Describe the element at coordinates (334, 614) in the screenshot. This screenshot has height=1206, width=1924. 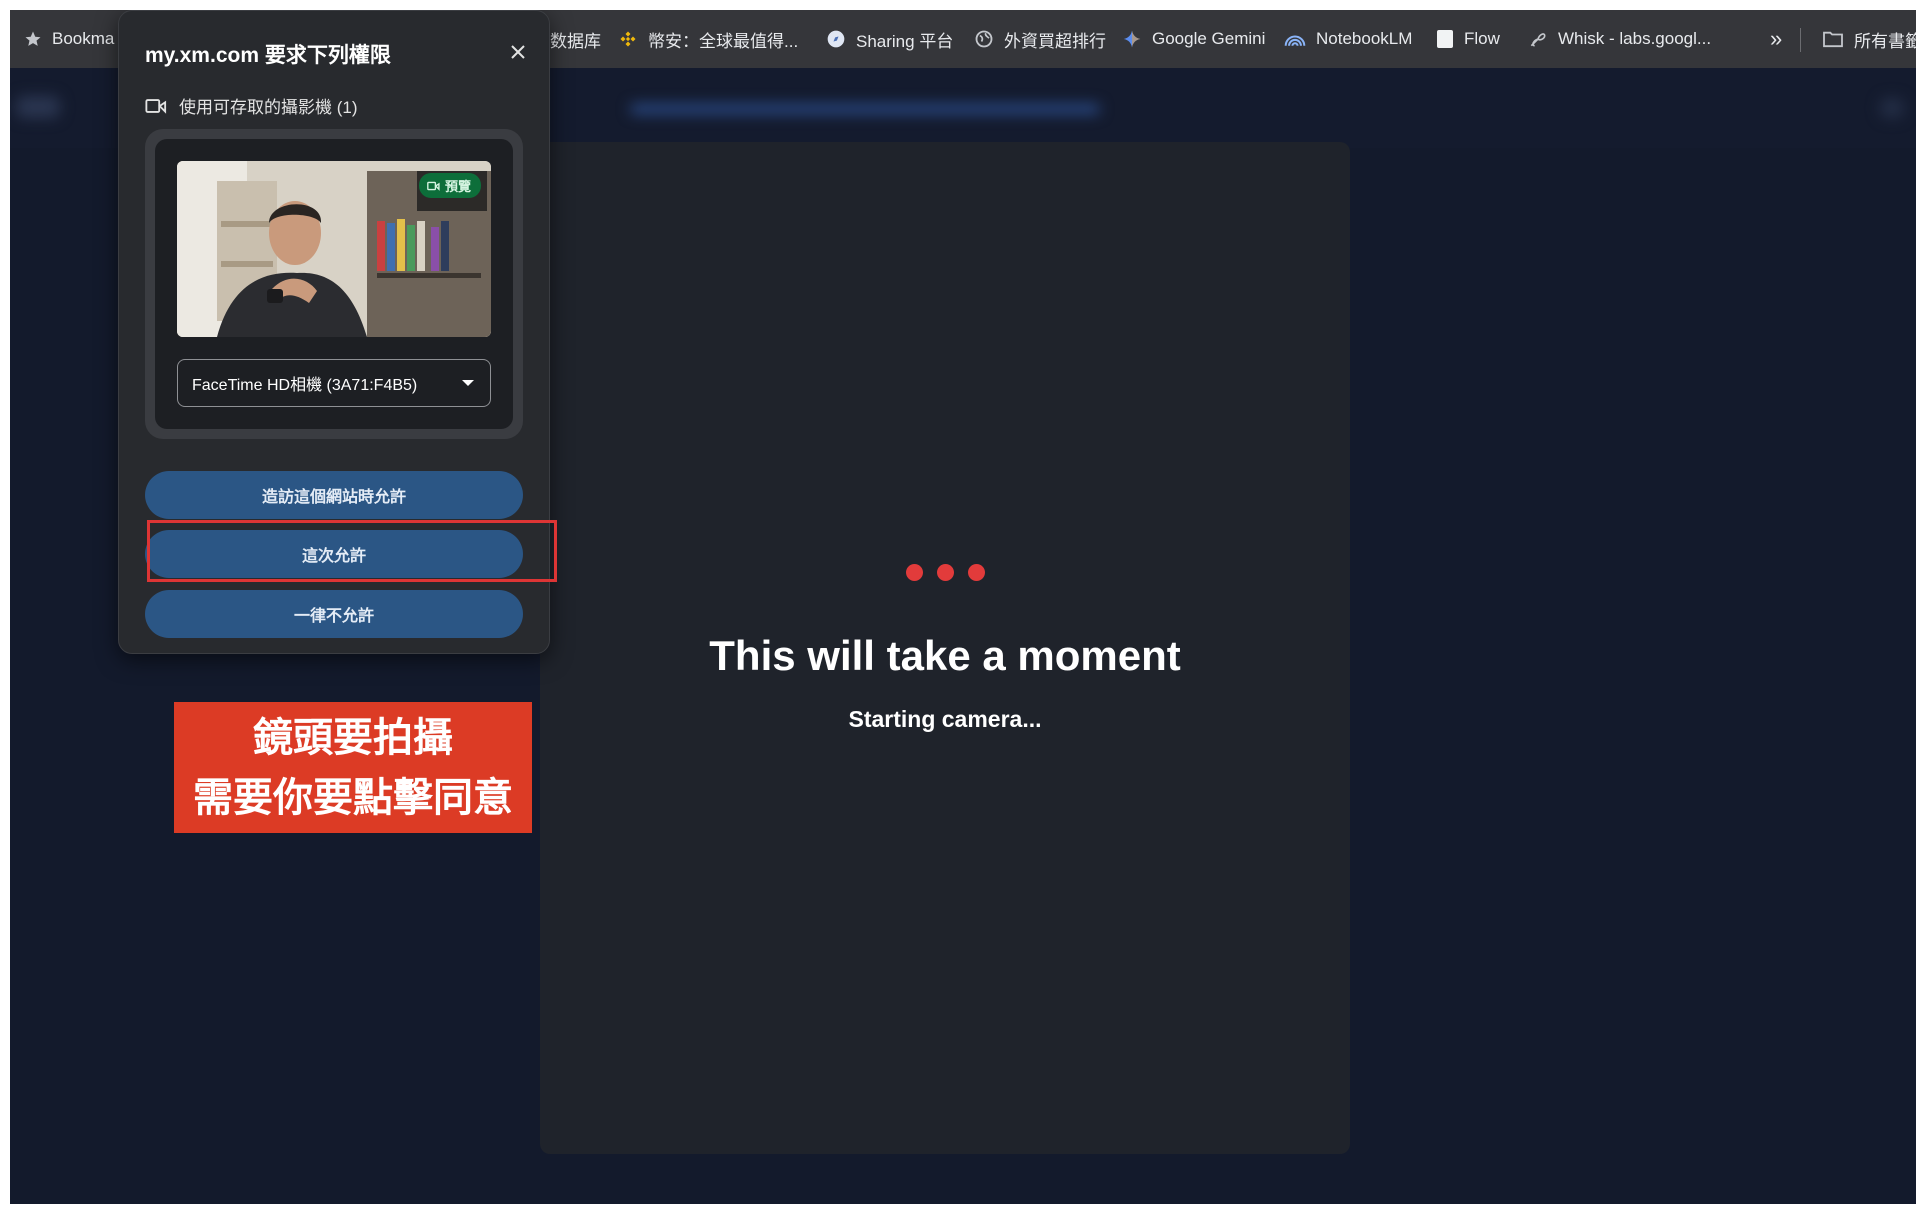
I see `never-allow-button: 一律不允許` at that location.